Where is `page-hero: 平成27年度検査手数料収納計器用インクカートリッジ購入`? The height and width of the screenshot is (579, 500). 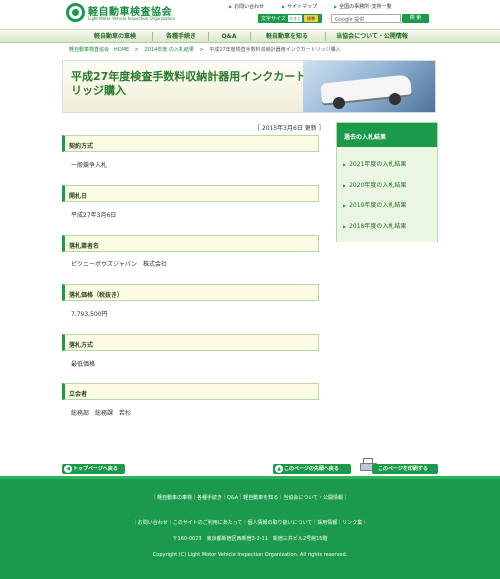 page-hero: 平成27年度検査手数料収納計器用インクカートリッジ購入 is located at coordinates (249, 86).